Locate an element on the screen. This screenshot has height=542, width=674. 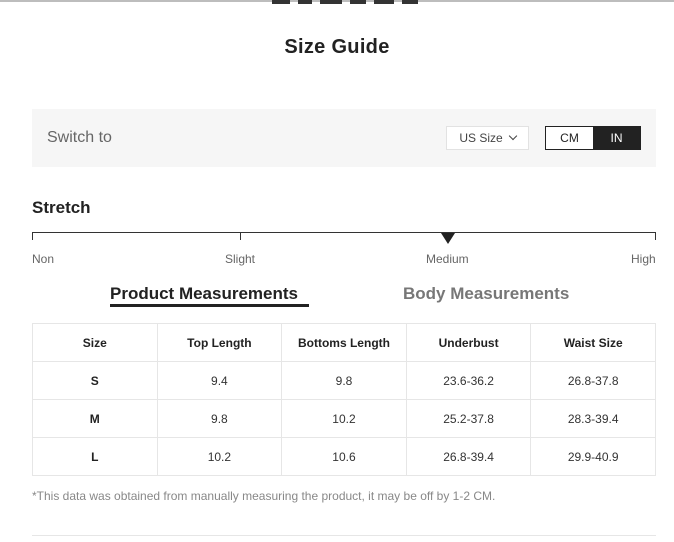
tab-body-measurements: Body Measurements is located at coordinates (486, 294).